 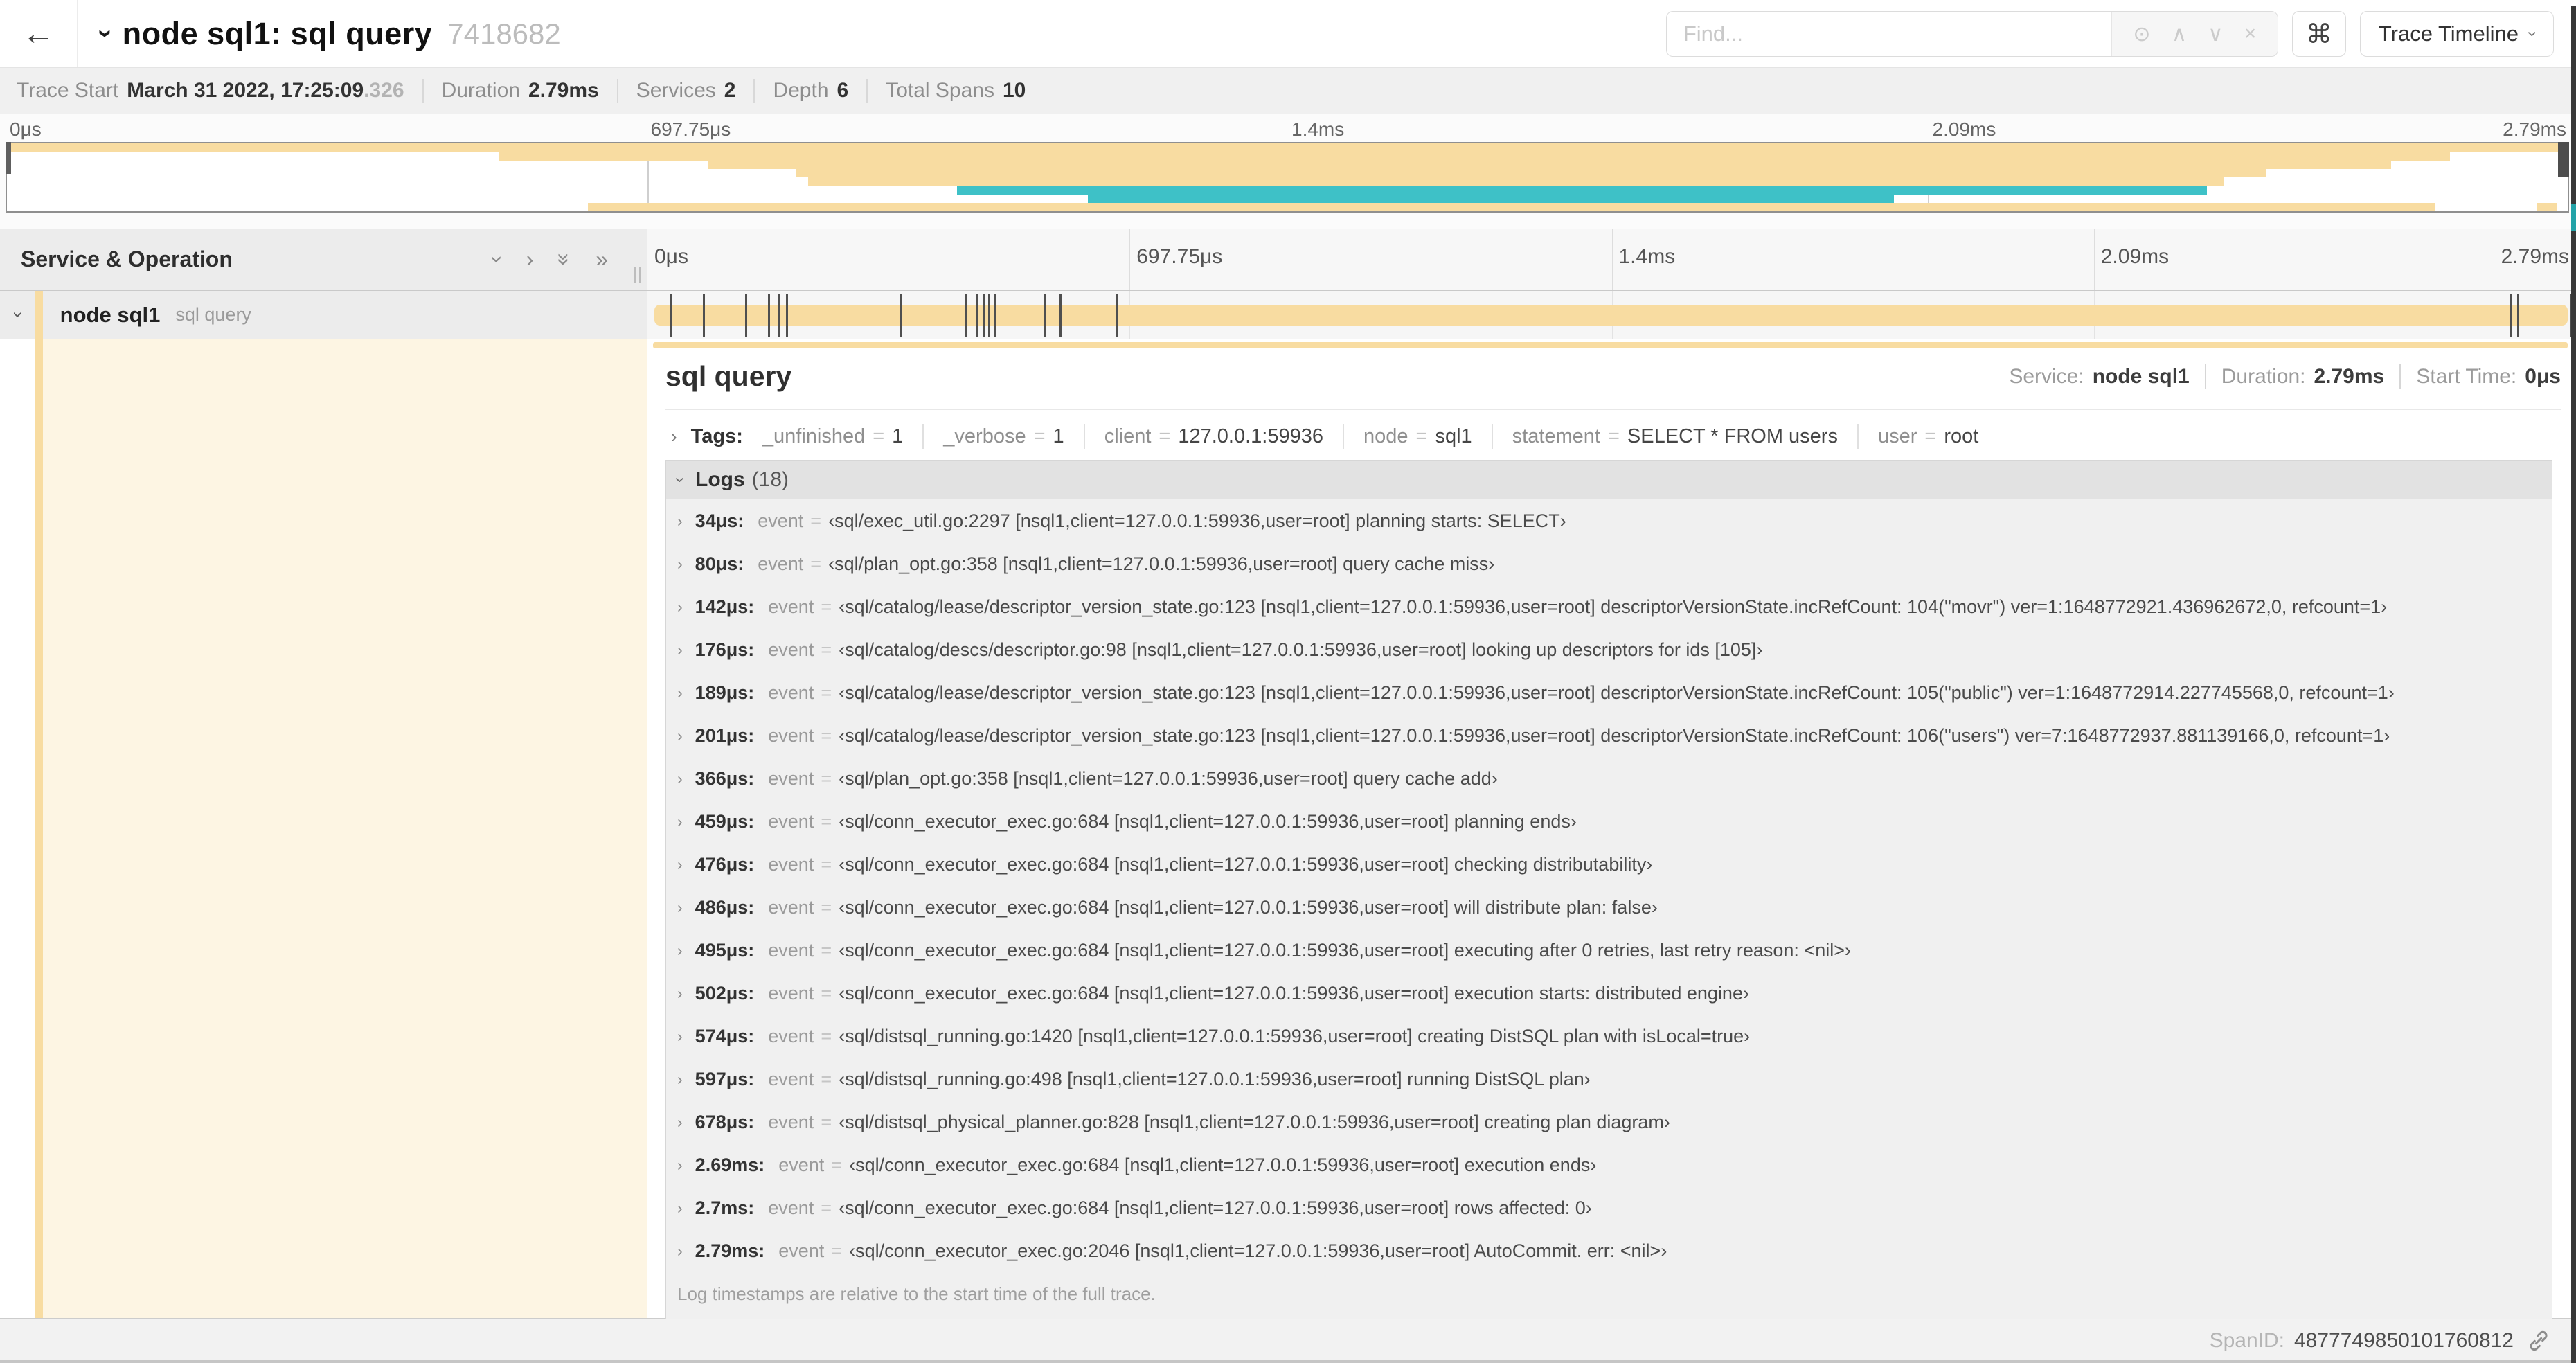 What do you see at coordinates (1454, 436) in the screenshot?
I see `tag-value: sql1` at bounding box center [1454, 436].